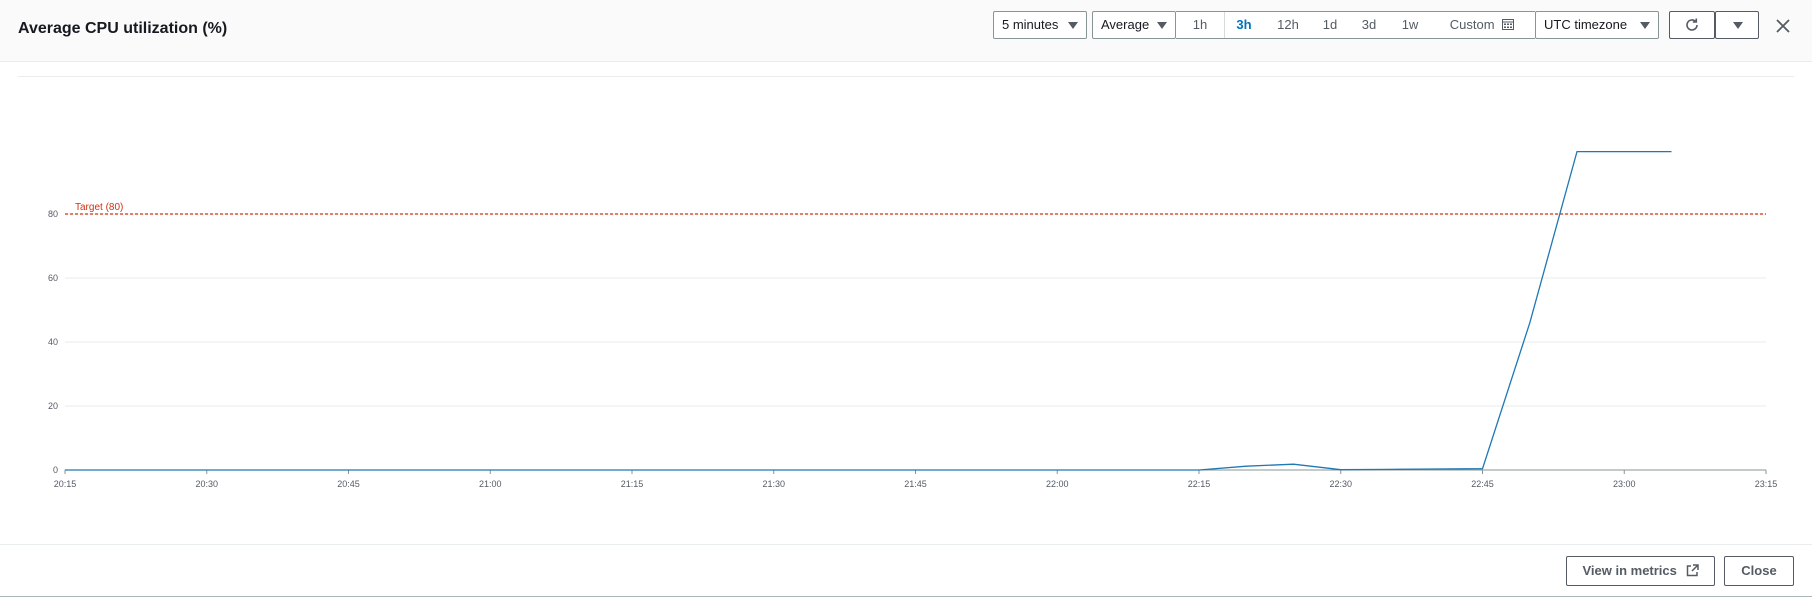 The height and width of the screenshot is (597, 1812). What do you see at coordinates (1030, 24) in the screenshot?
I see `period-select-value: 5 minutes` at bounding box center [1030, 24].